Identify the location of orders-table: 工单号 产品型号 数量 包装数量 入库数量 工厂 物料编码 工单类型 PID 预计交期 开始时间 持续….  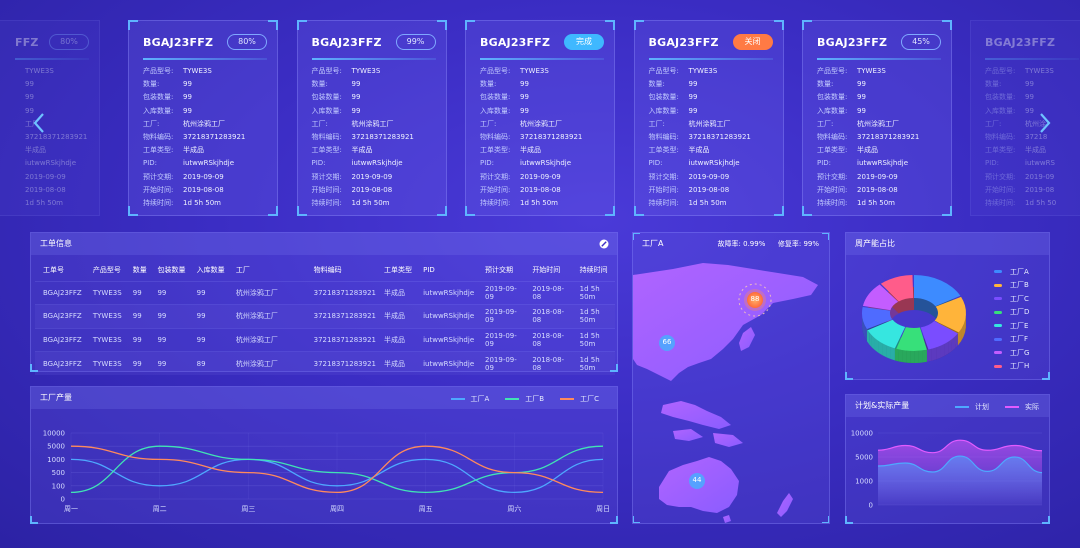
(325, 317).